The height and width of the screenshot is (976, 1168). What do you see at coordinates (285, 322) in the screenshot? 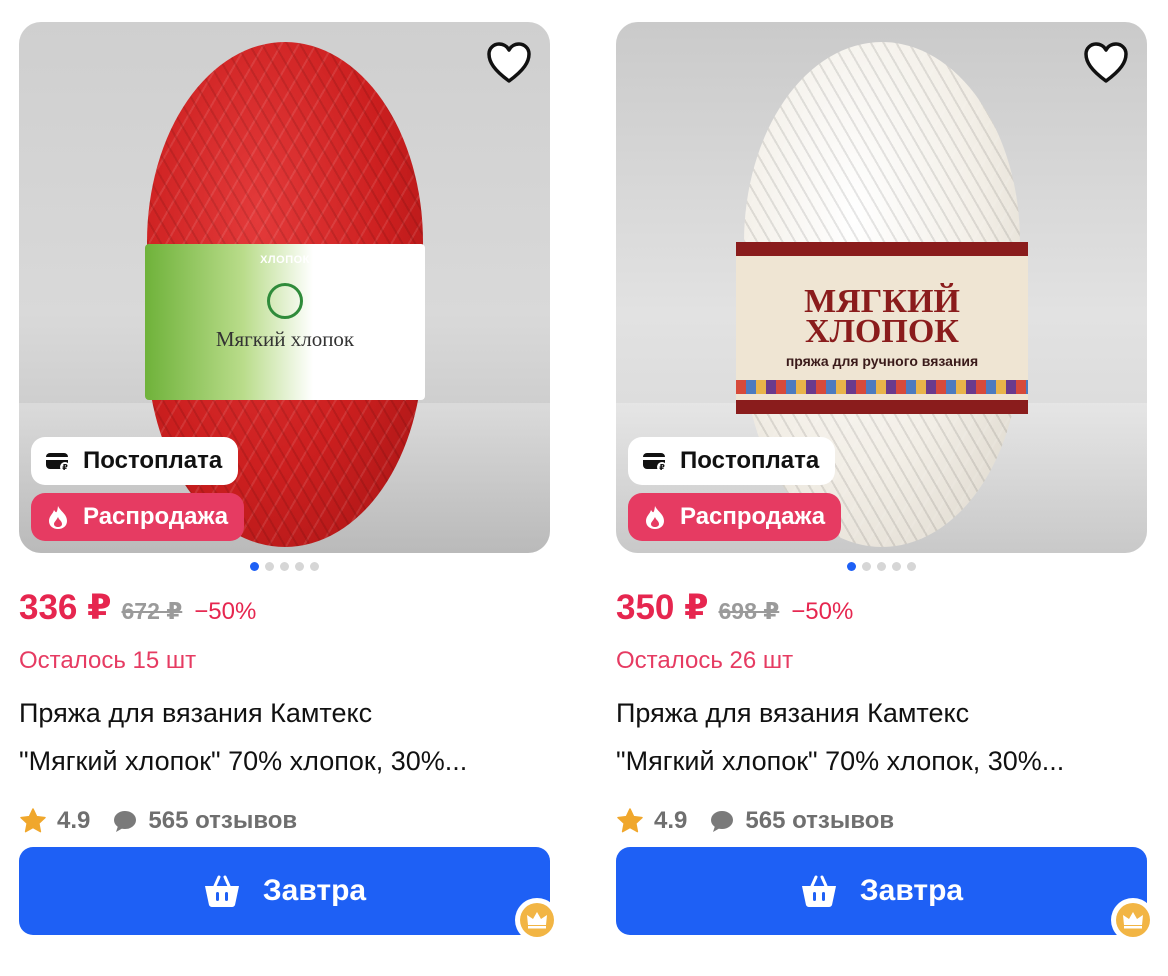
I see `yarn-label: ХЛОПОК Мягкий хлопок` at bounding box center [285, 322].